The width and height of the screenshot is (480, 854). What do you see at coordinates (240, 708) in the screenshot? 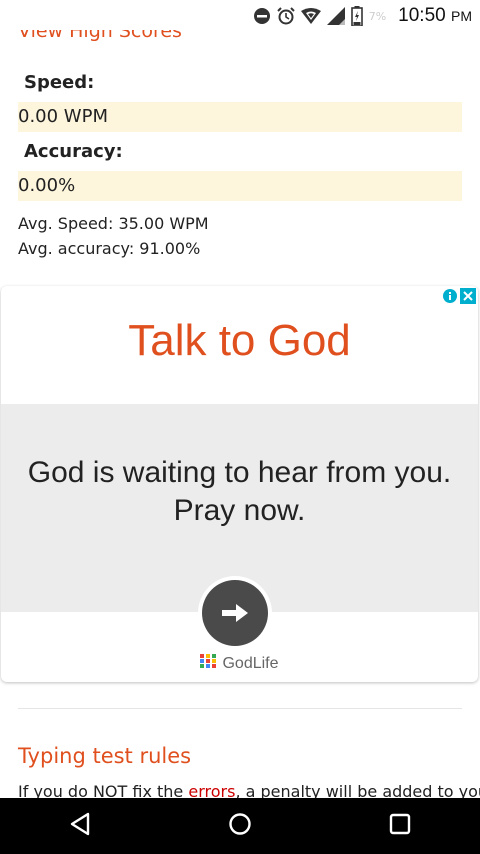
I see `divider` at bounding box center [240, 708].